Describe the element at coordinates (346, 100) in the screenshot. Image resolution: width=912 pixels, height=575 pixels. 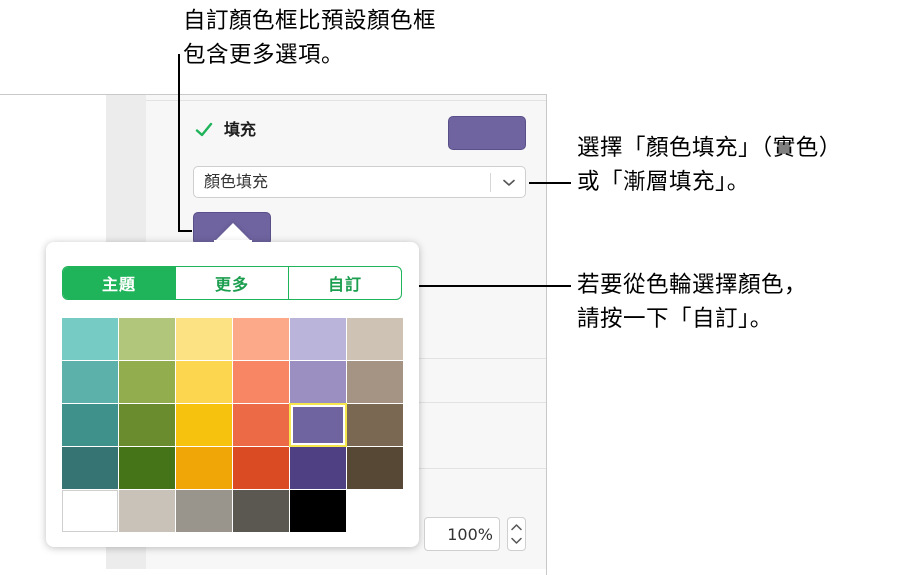
I see `panel-divider` at that location.